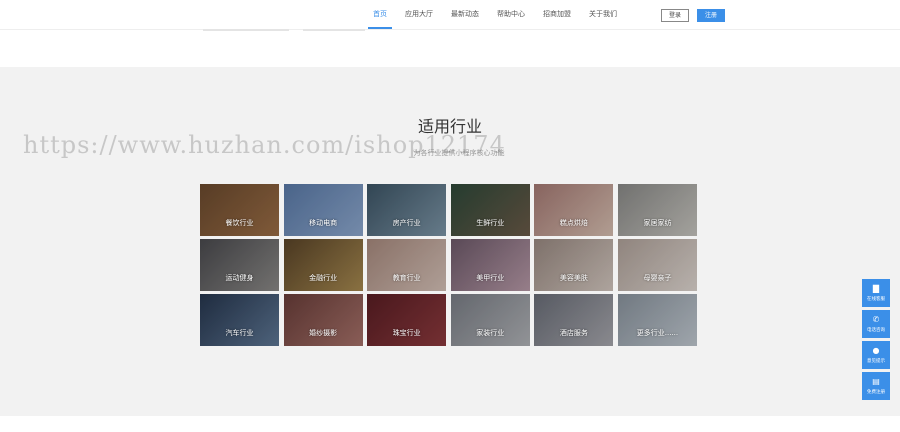 The height and width of the screenshot is (432, 900). What do you see at coordinates (239, 278) in the screenshot?
I see `industry-tile-label: 运动健身` at bounding box center [239, 278].